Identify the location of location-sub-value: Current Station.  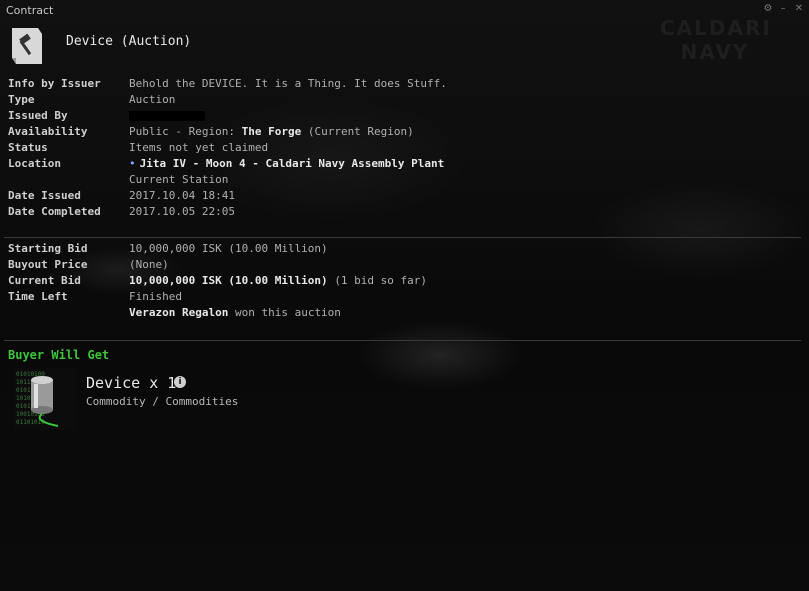
(179, 179).